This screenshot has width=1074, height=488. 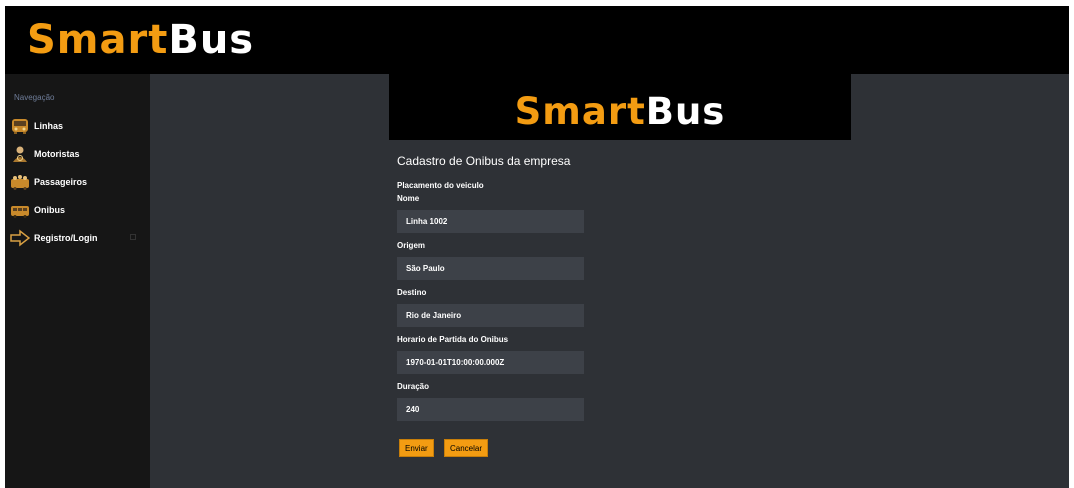 What do you see at coordinates (20, 126) in the screenshot?
I see `bus-front-icon` at bounding box center [20, 126].